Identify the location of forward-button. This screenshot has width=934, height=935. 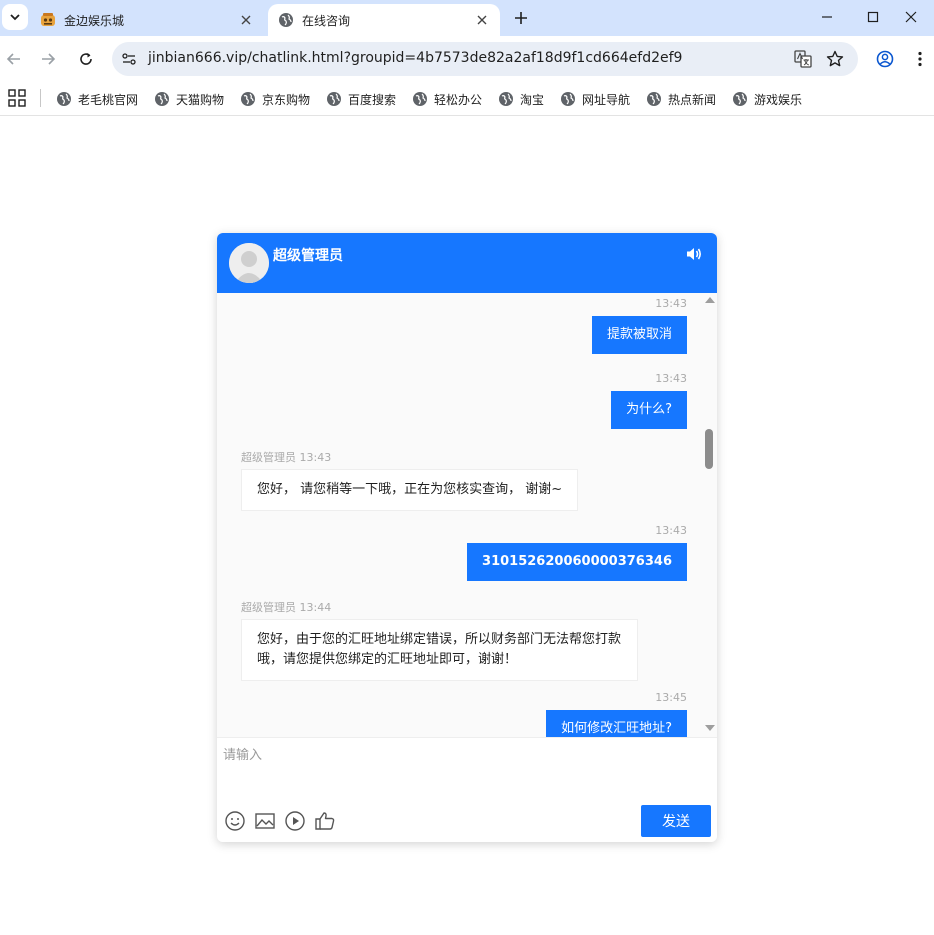
(48, 59).